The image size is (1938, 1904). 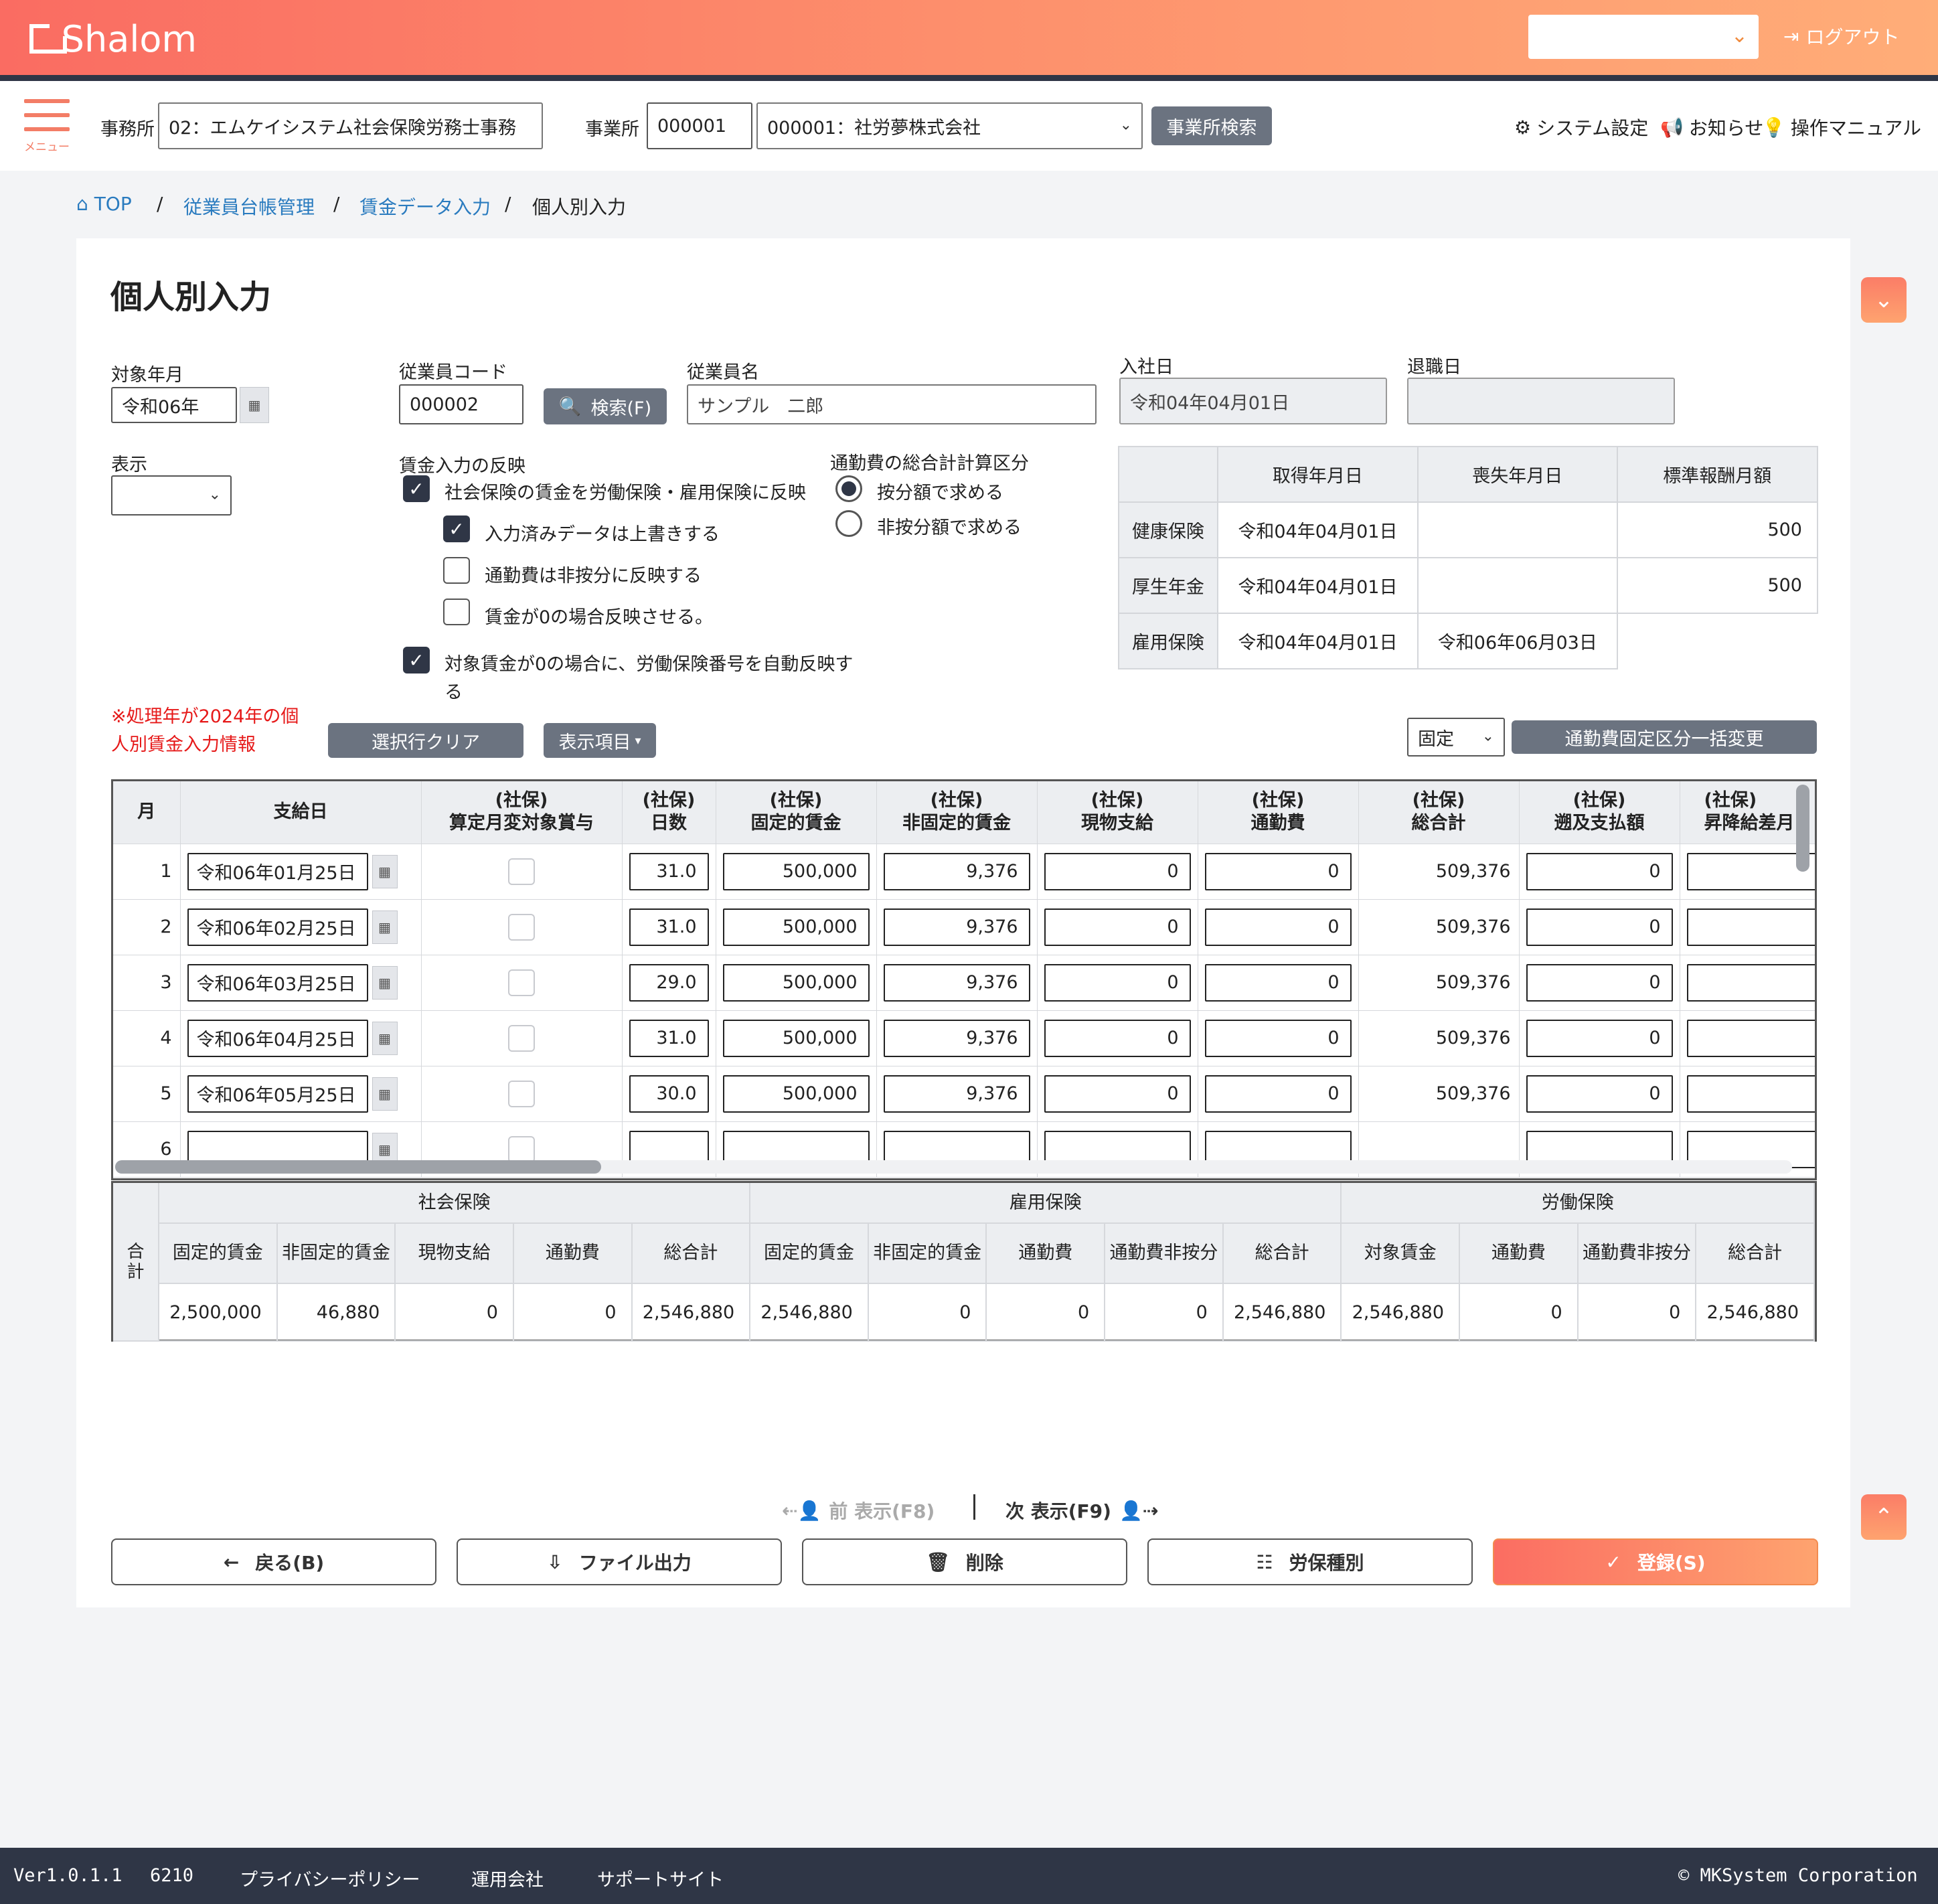 What do you see at coordinates (456, 570) in the screenshot?
I see `commute-nonprorate-checkbox` at bounding box center [456, 570].